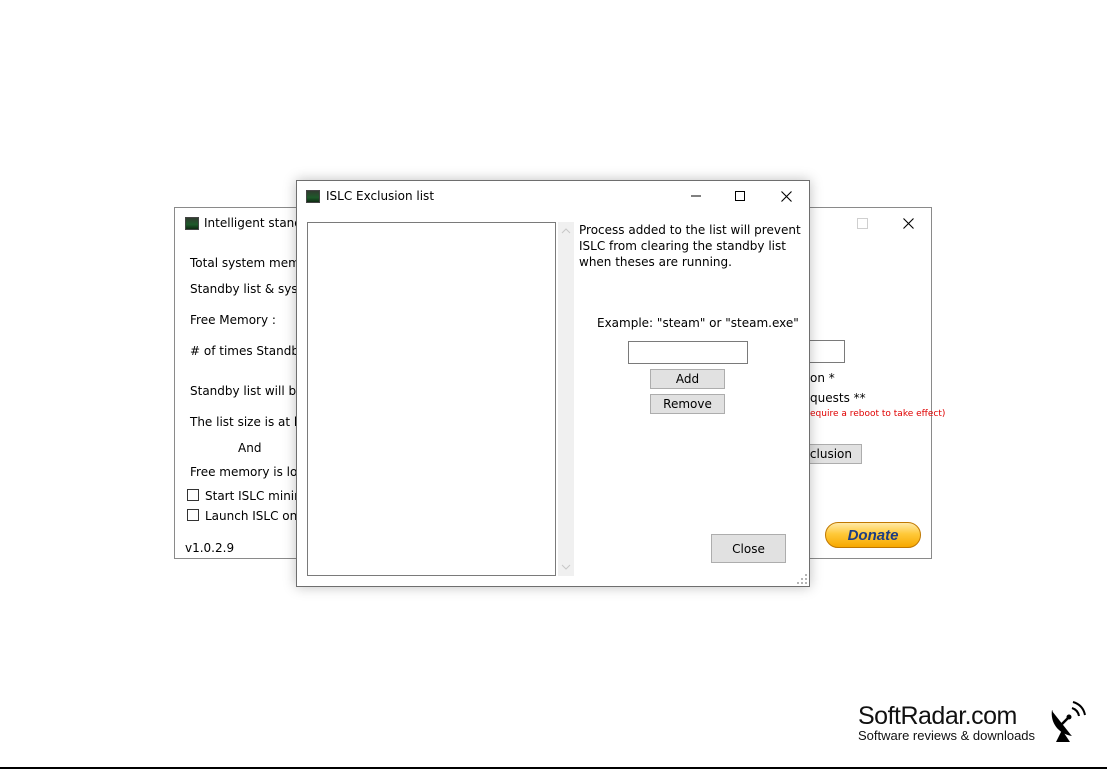 The image size is (1107, 769). Describe the element at coordinates (251, 263) in the screenshot. I see `total-memory-label: Total system memor` at that location.